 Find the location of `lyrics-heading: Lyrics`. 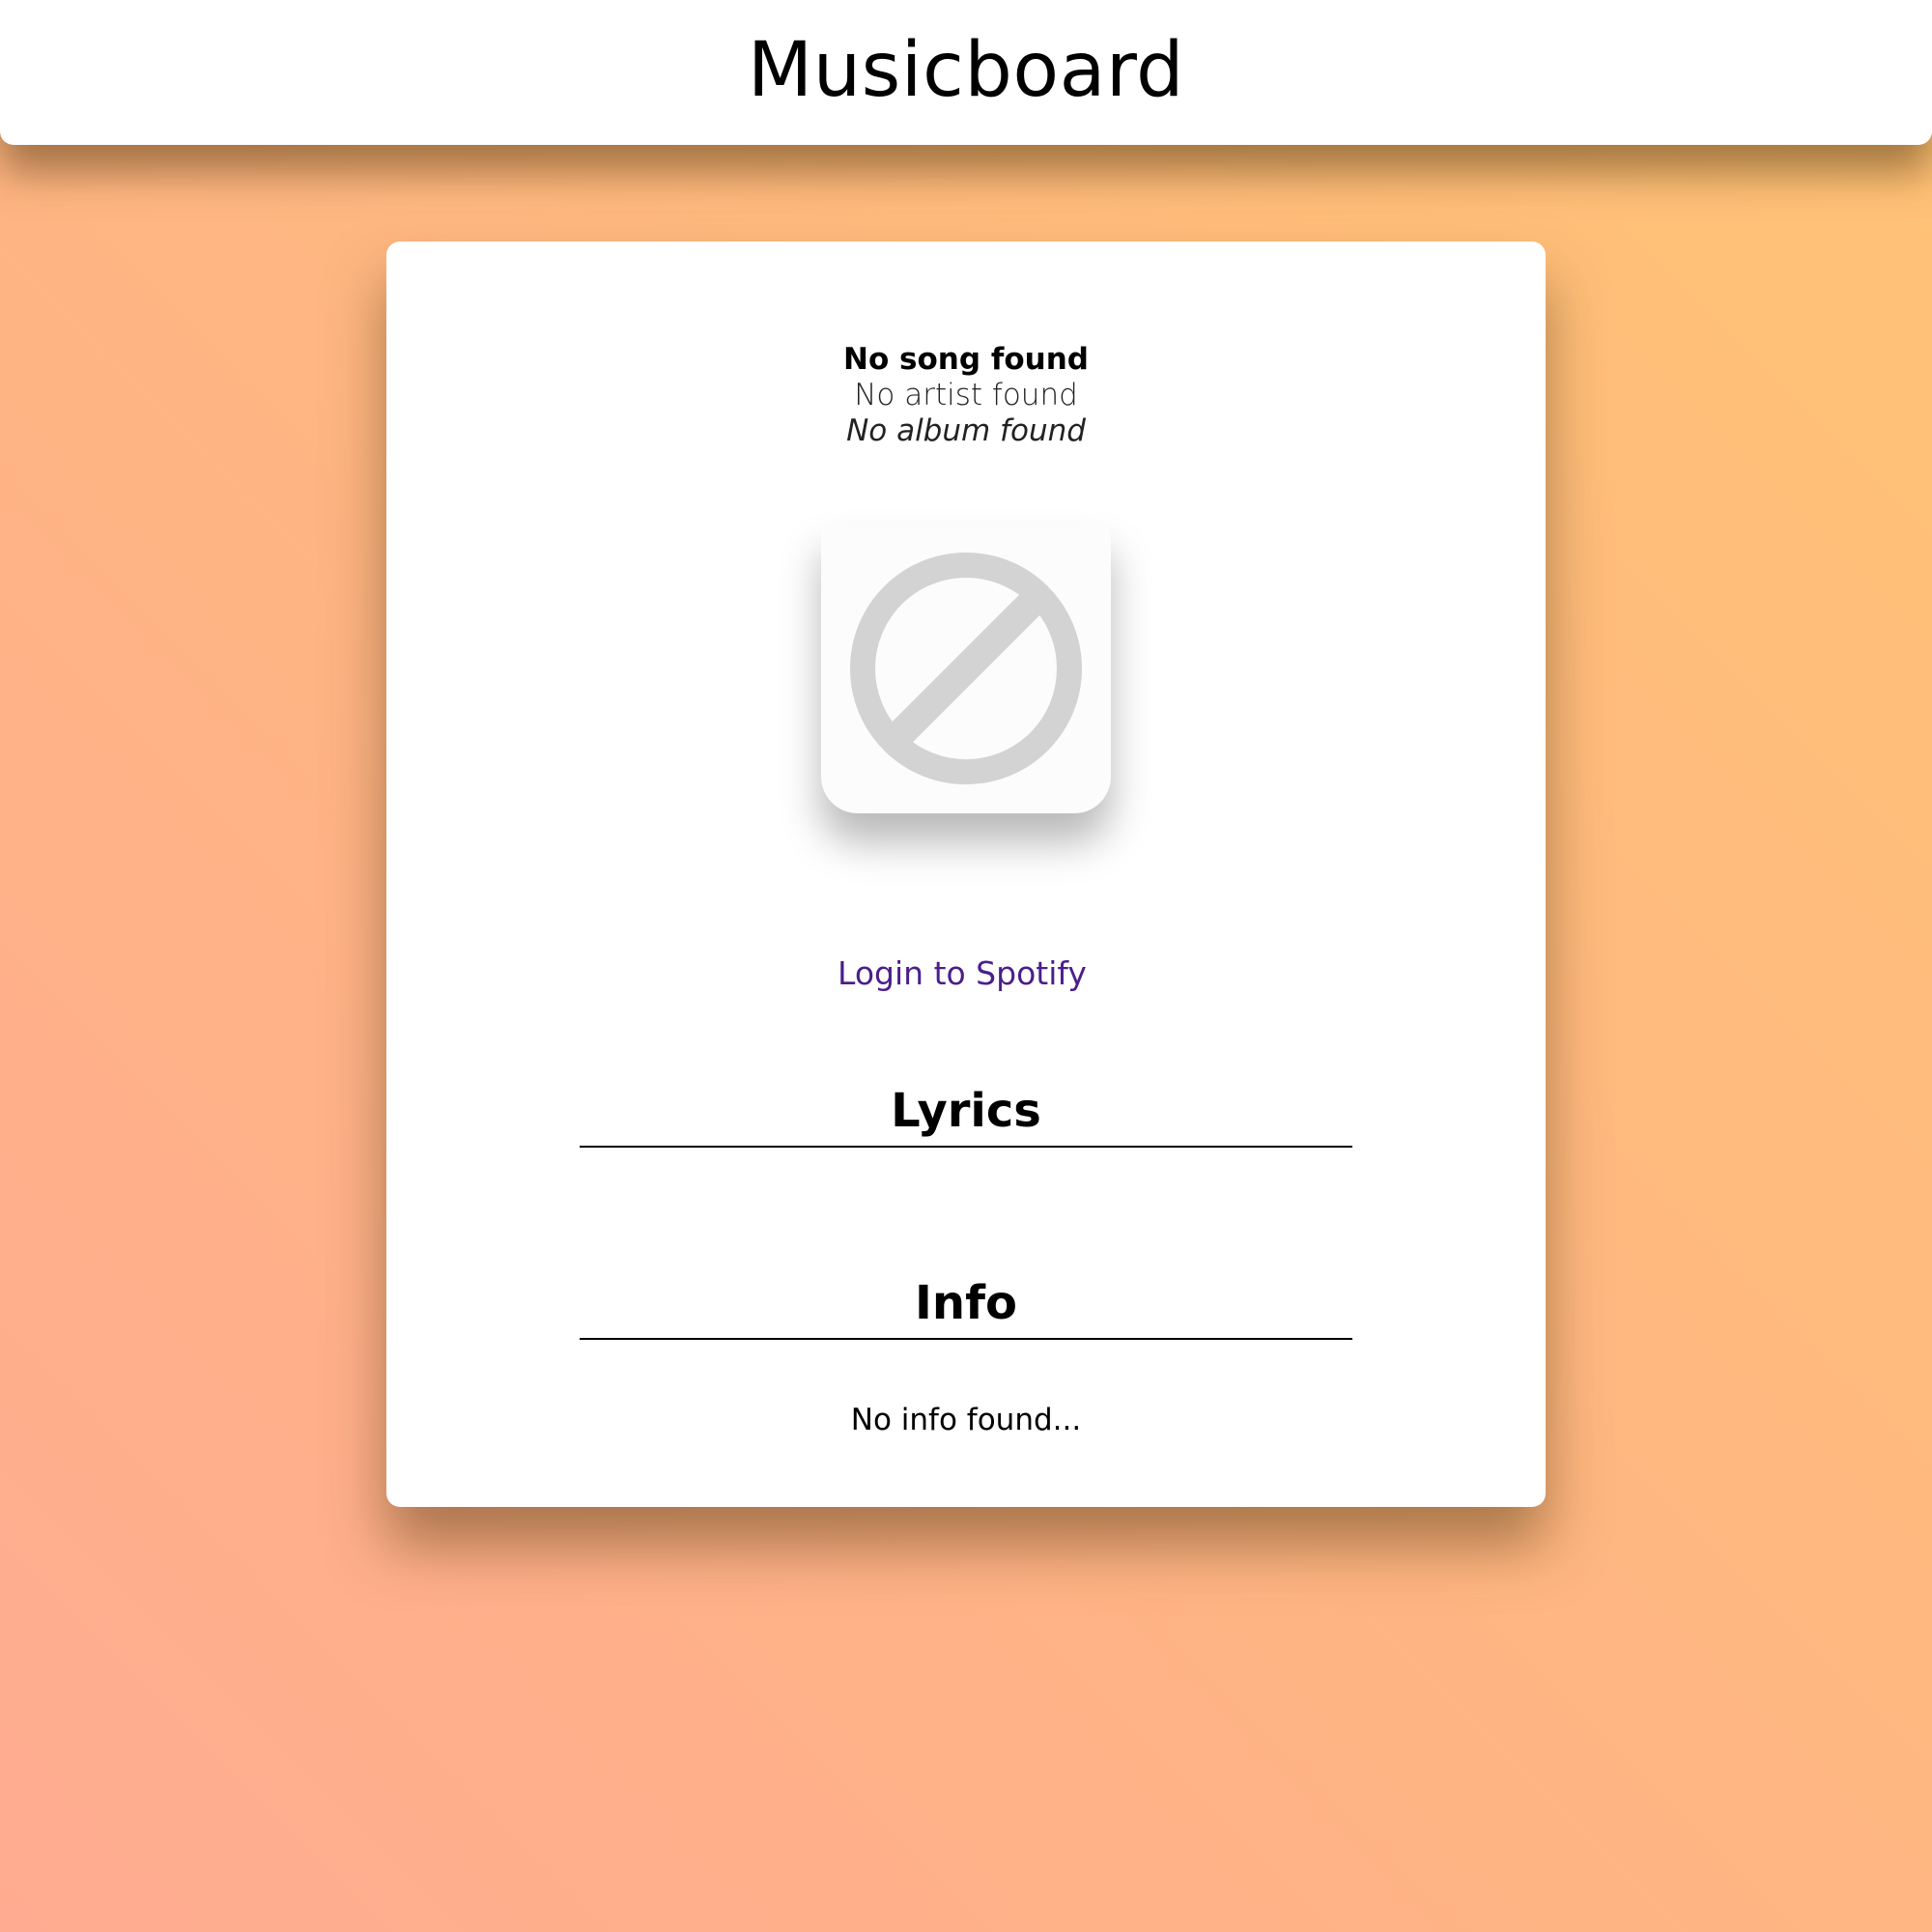

lyrics-heading: Lyrics is located at coordinates (966, 1116).